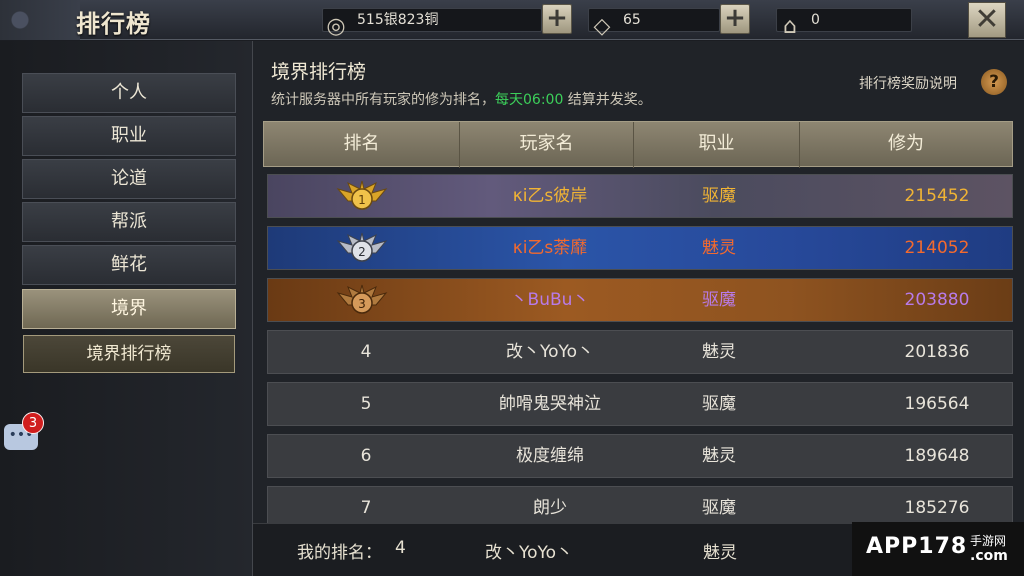 The image size is (1024, 576). What do you see at coordinates (607, 100) in the screenshot?
I see `desc-text-end: 结算并发奖。` at bounding box center [607, 100].